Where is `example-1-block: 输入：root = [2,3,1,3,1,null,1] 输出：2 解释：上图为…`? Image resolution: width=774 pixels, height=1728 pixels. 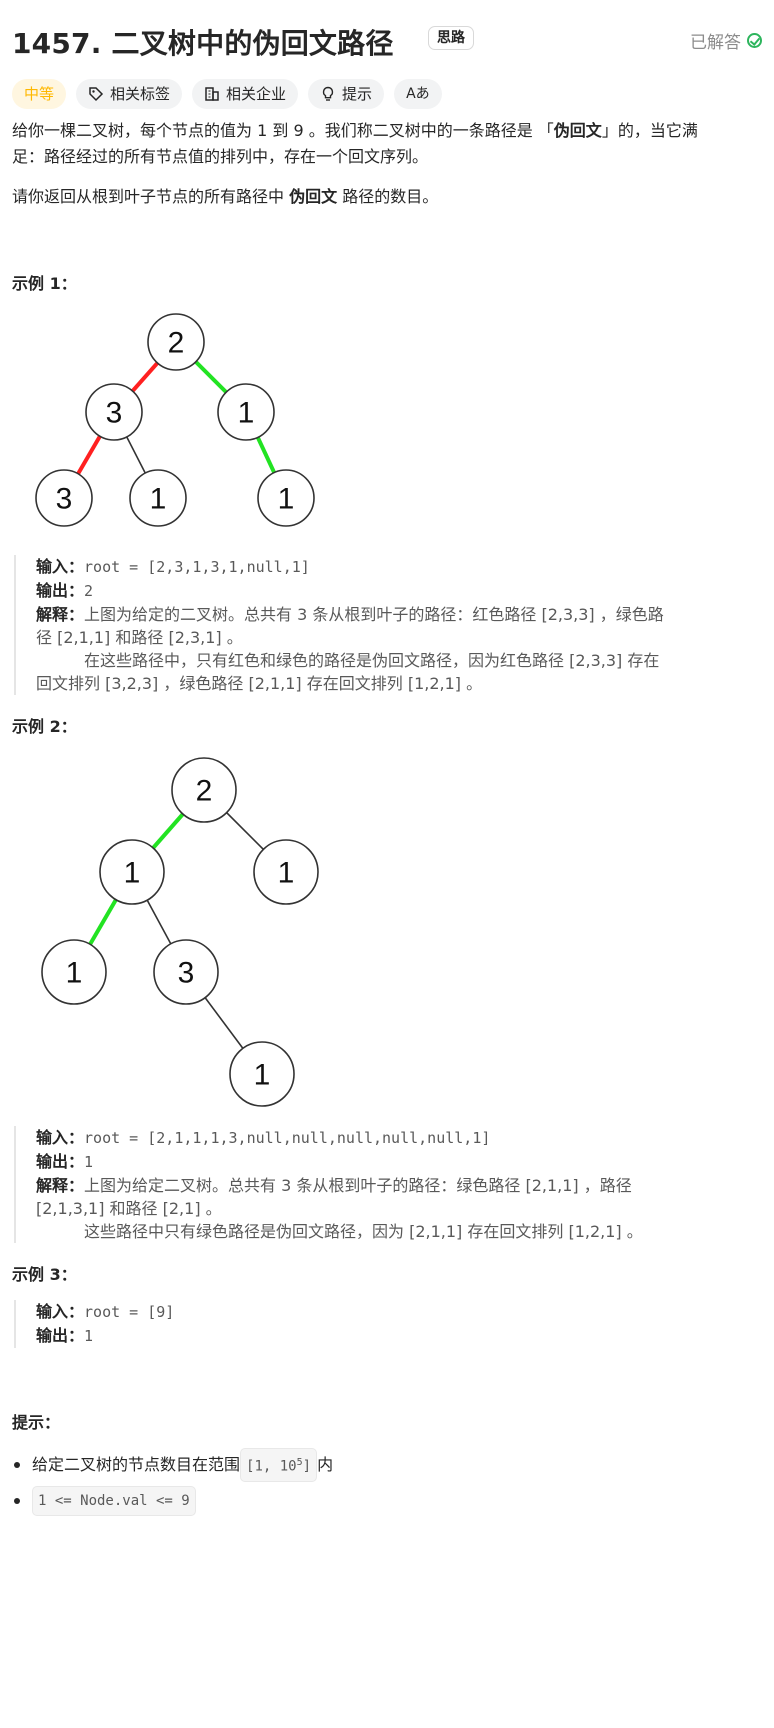
example-1-block: 输入：root = [2,3,1,3,1,null,1] 输出：2 解释：上图为… is located at coordinates (383, 625).